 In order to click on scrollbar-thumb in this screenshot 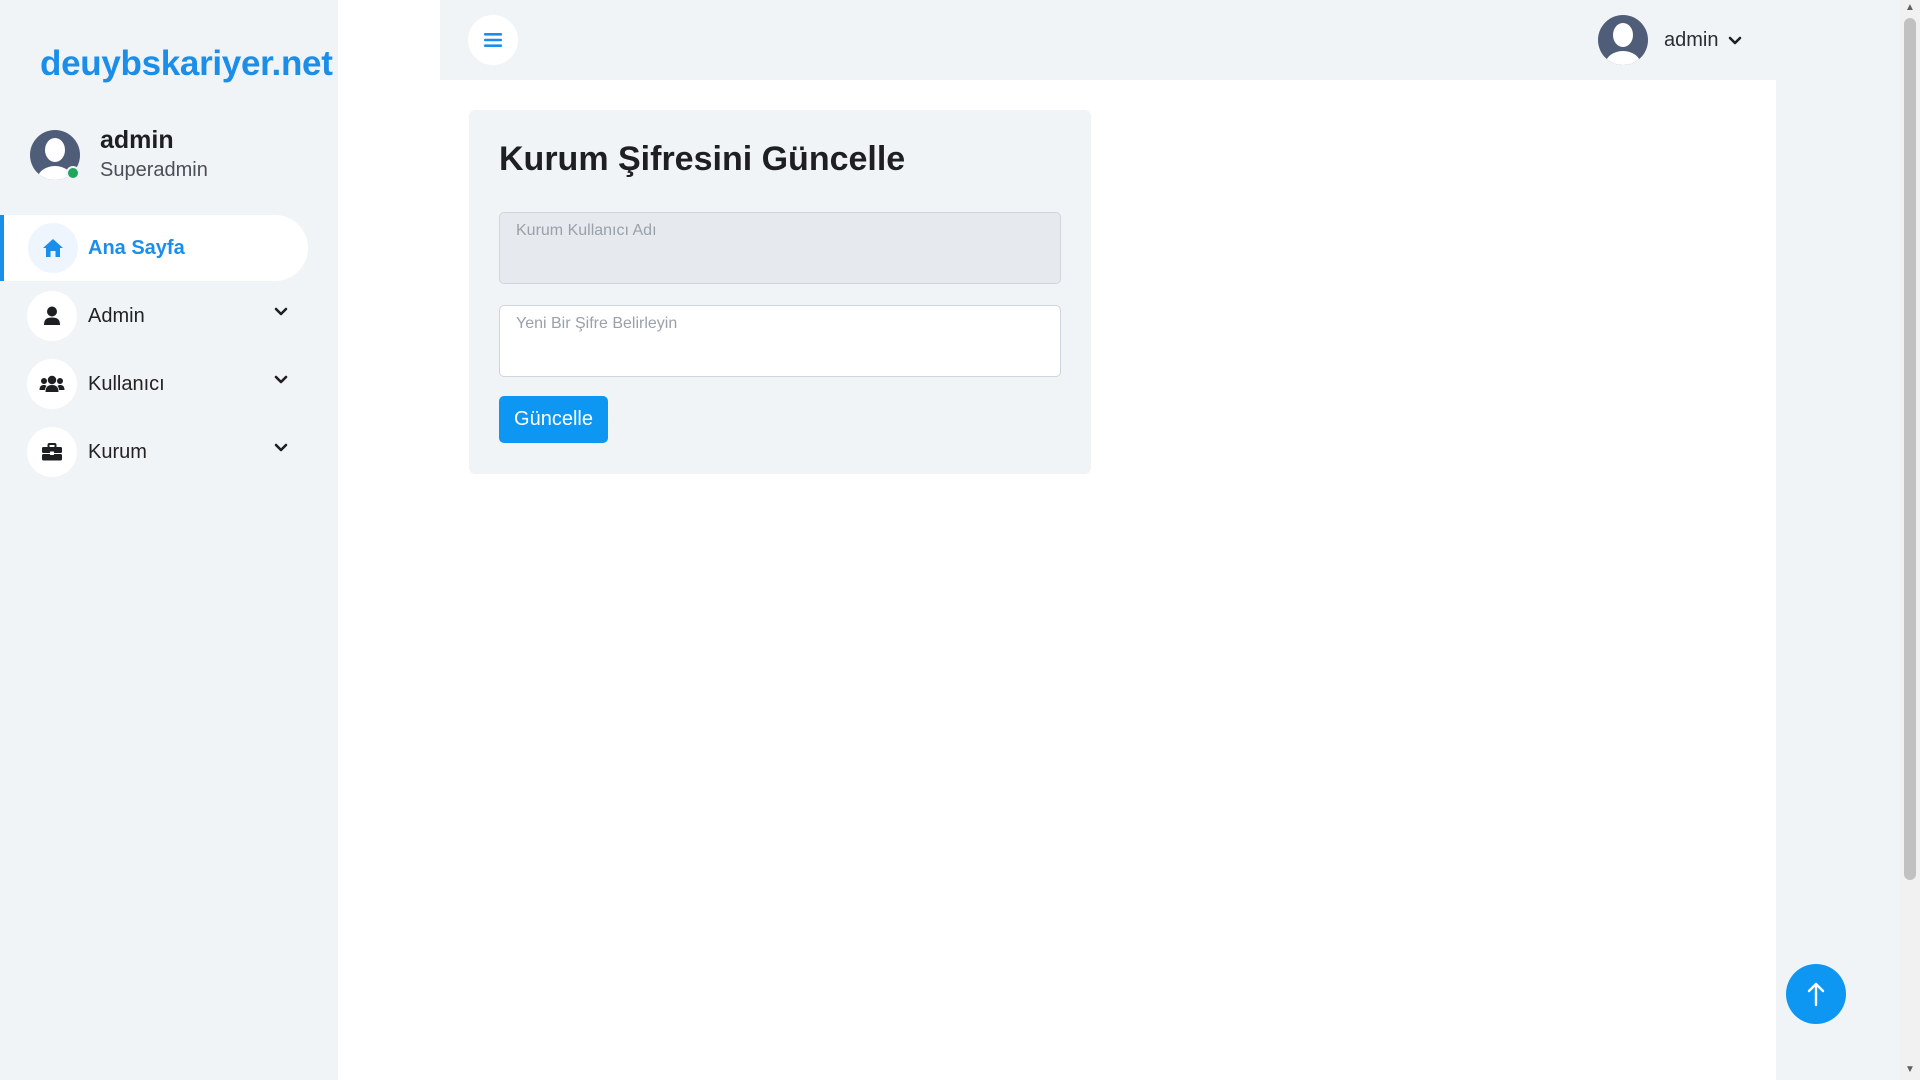, I will do `click(1910, 449)`.